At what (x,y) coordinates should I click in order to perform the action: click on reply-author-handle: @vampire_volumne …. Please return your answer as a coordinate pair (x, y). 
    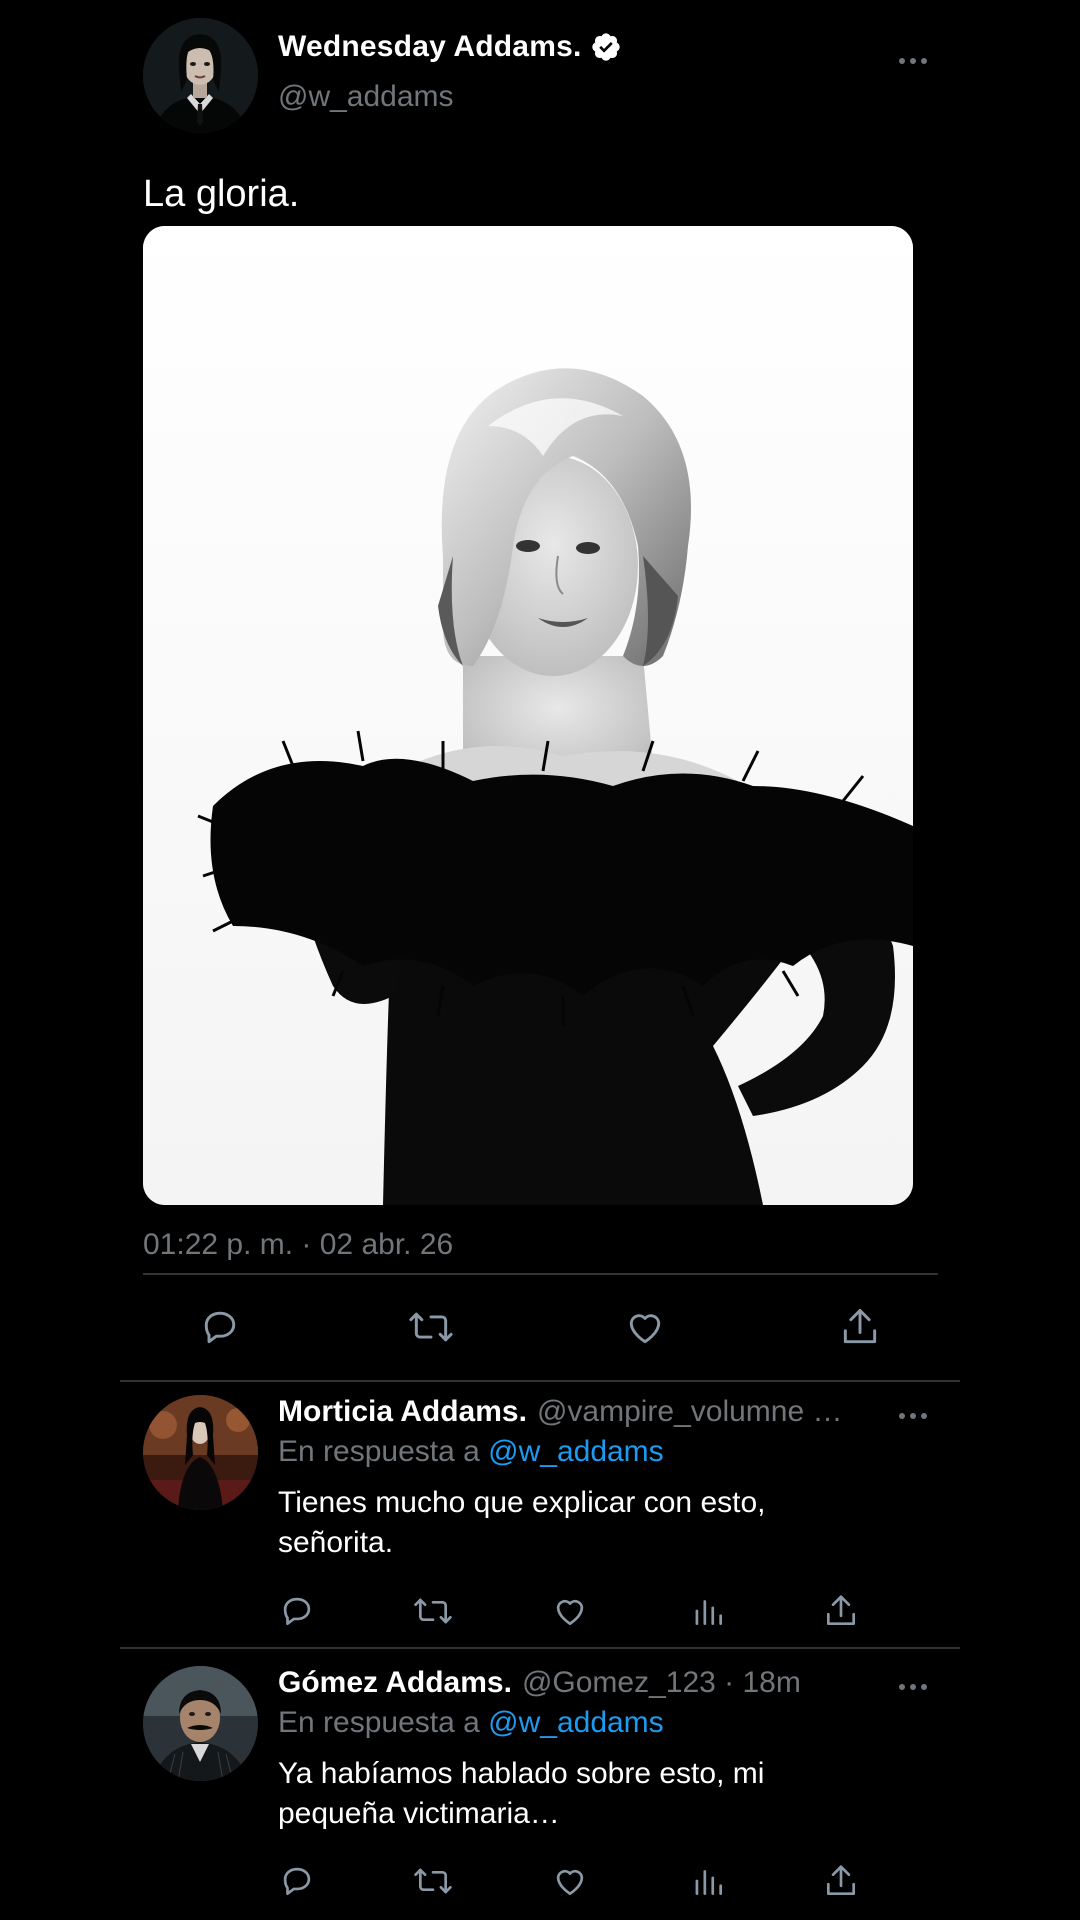
    Looking at the image, I should click on (690, 1411).